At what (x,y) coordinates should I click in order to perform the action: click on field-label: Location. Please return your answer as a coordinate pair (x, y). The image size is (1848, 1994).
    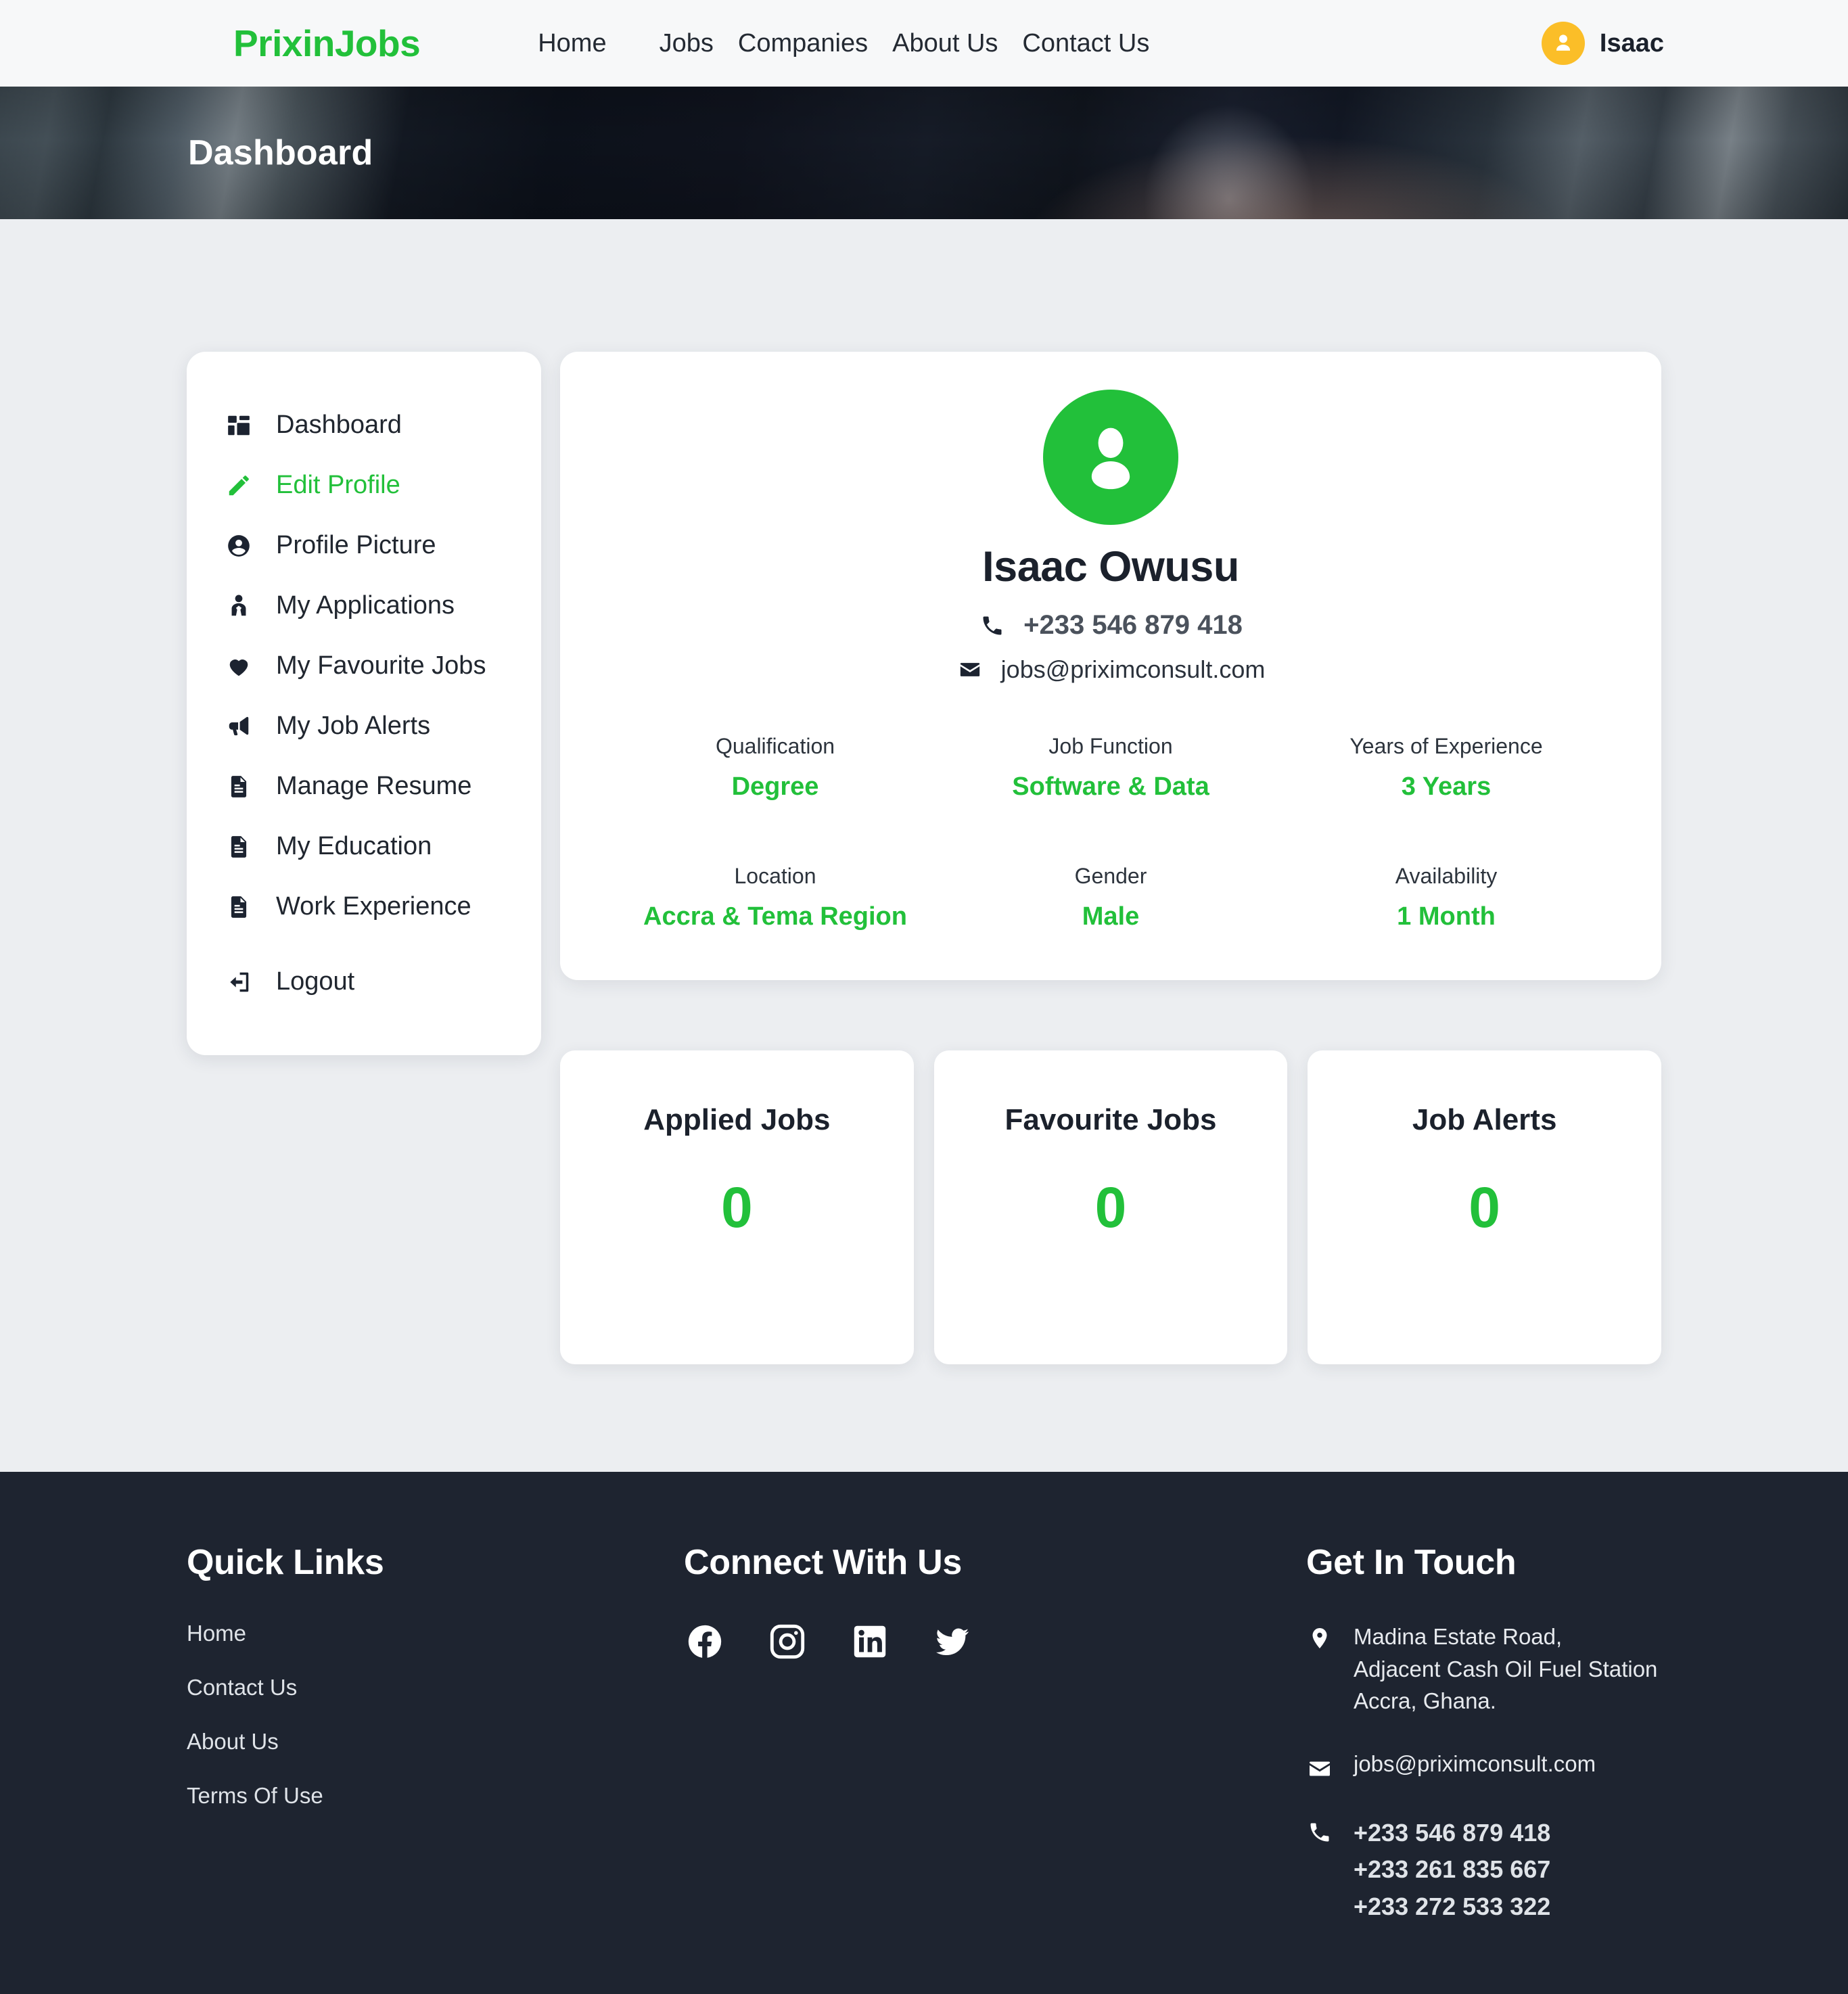
    Looking at the image, I should click on (775, 876).